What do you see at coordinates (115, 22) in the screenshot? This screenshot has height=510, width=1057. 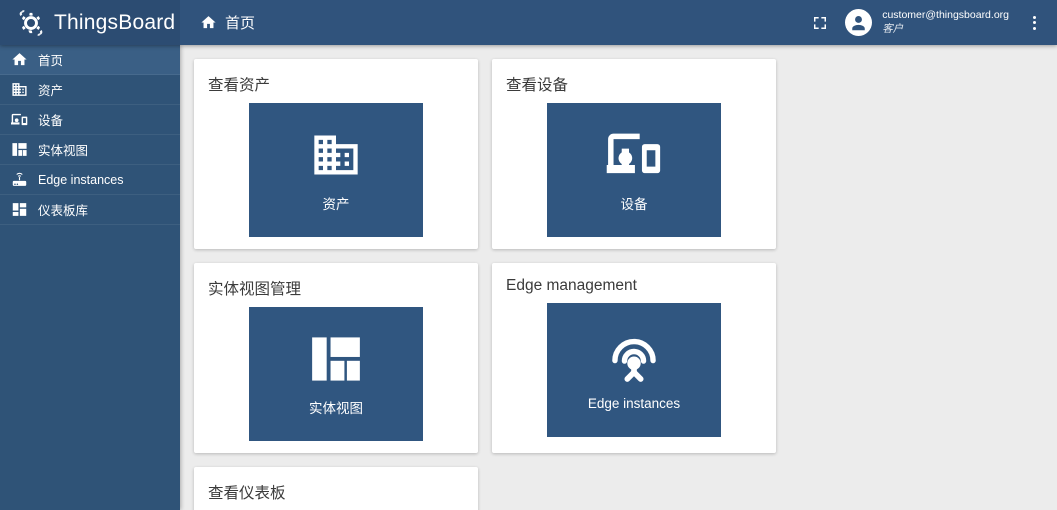 I see `brand-name: ThingsBoard` at bounding box center [115, 22].